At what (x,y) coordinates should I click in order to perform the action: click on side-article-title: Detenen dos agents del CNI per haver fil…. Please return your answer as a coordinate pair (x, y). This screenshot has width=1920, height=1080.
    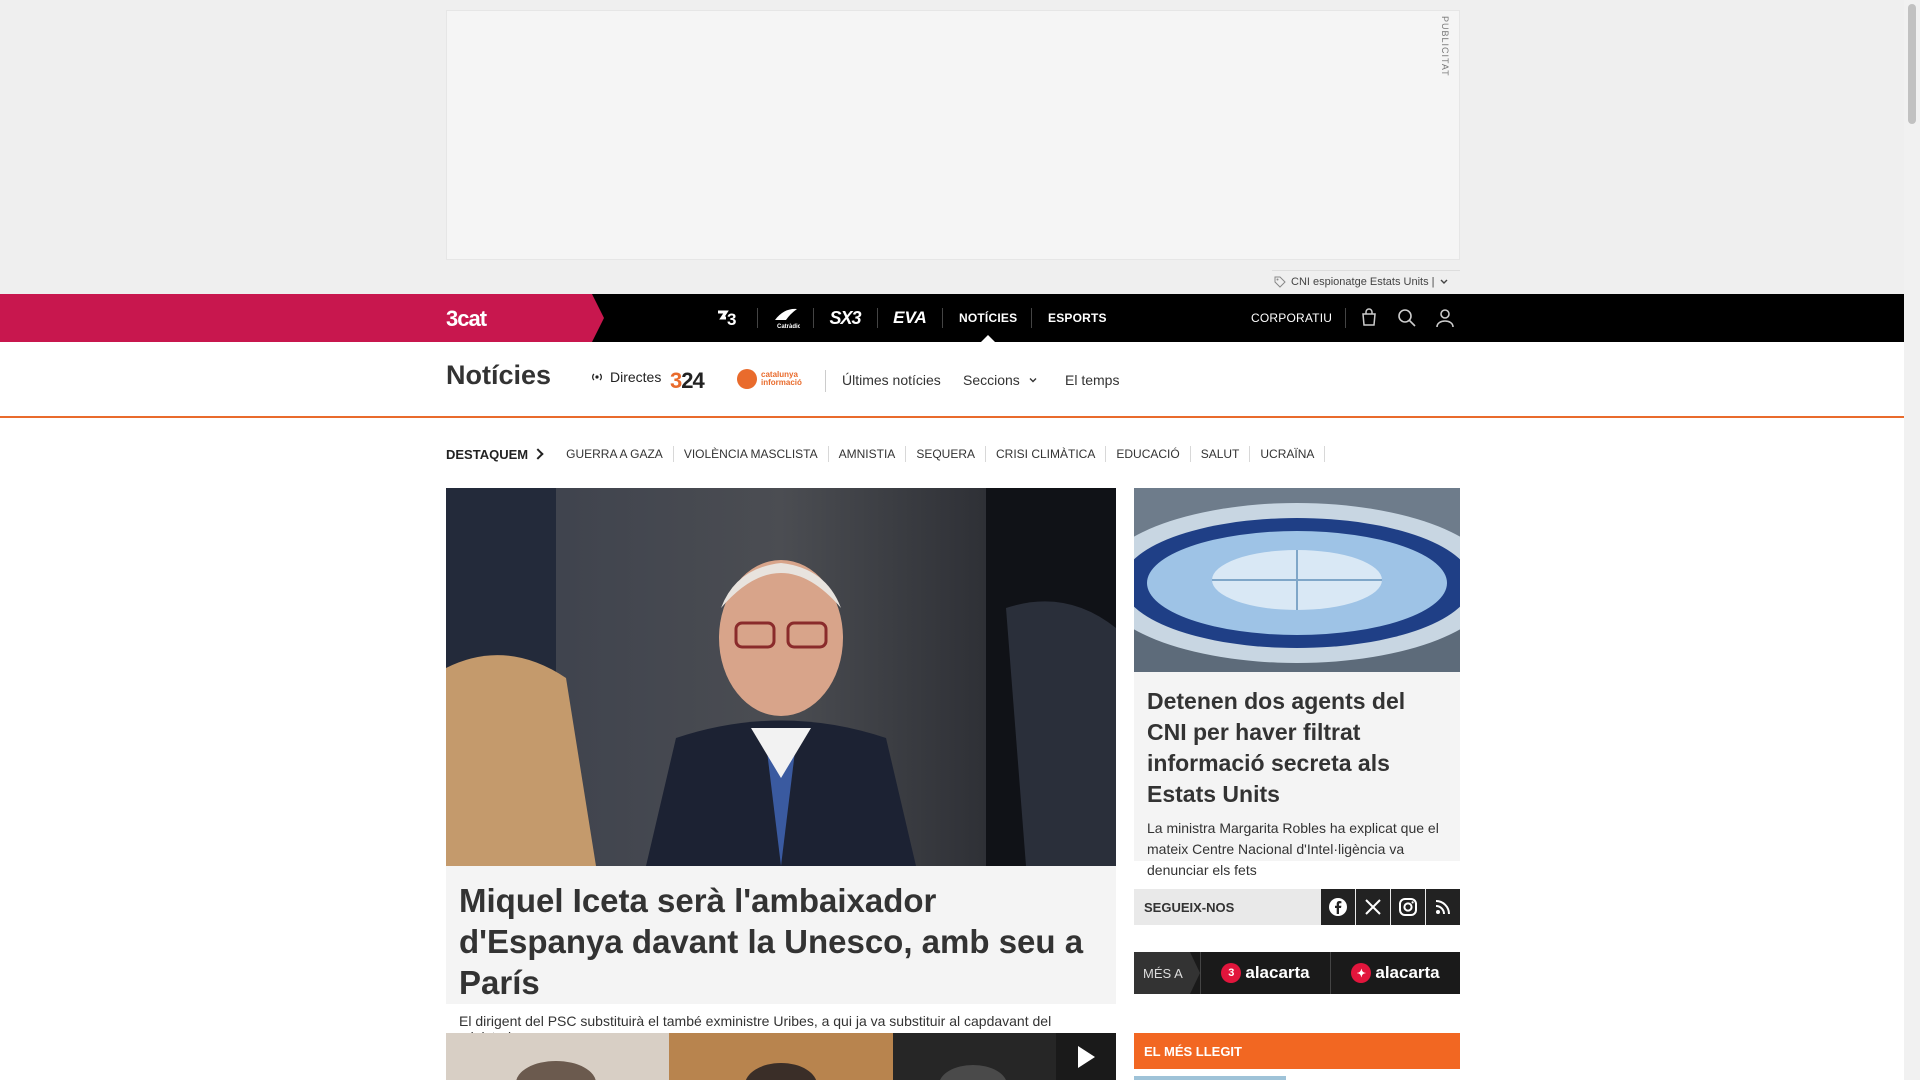
    Looking at the image, I should click on (1297, 748).